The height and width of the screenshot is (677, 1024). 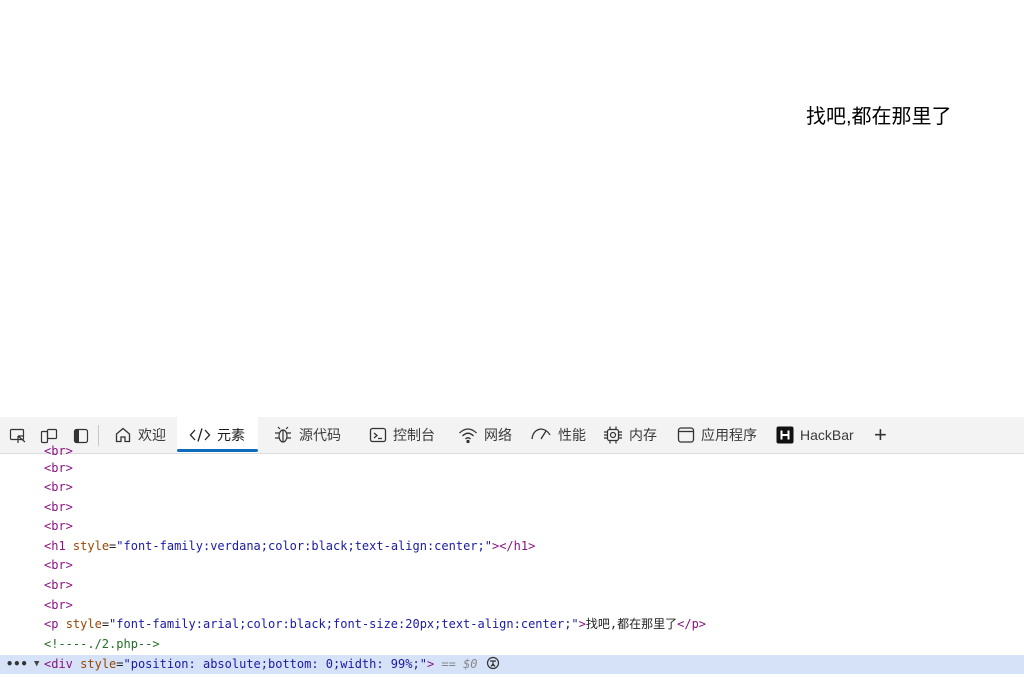 I want to click on more-actions-icon: •••, so click(x=17, y=664).